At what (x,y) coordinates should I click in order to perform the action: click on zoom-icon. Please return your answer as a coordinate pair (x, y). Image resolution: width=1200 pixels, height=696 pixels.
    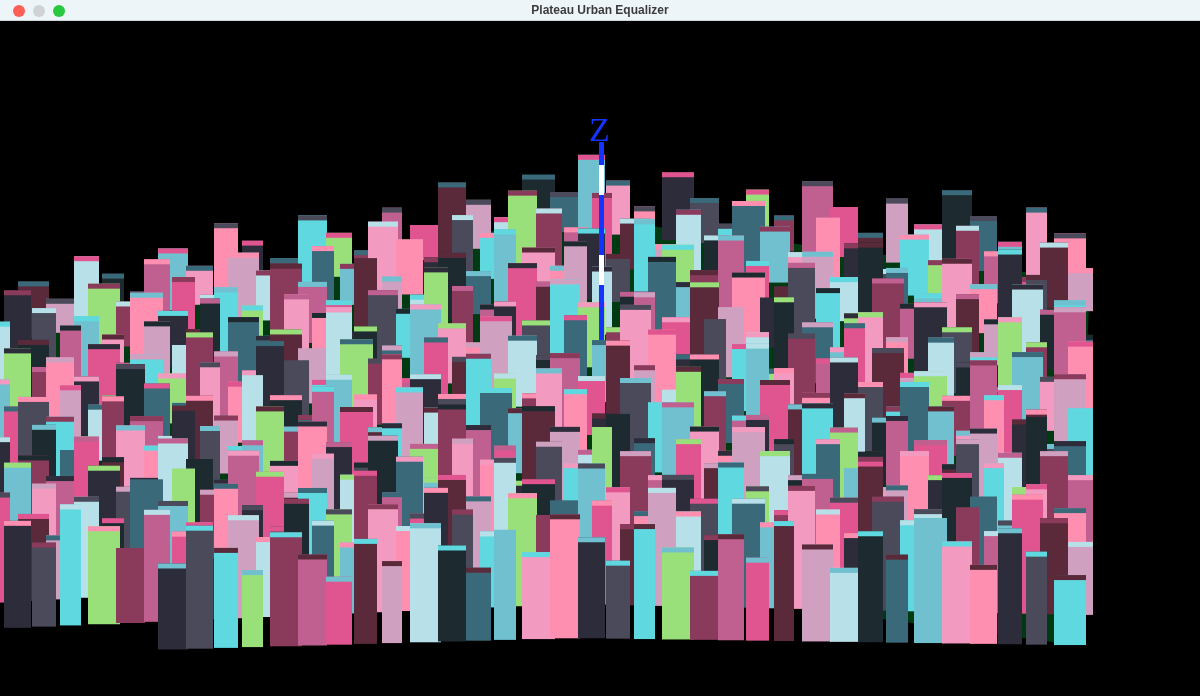
    Looking at the image, I should click on (59, 11).